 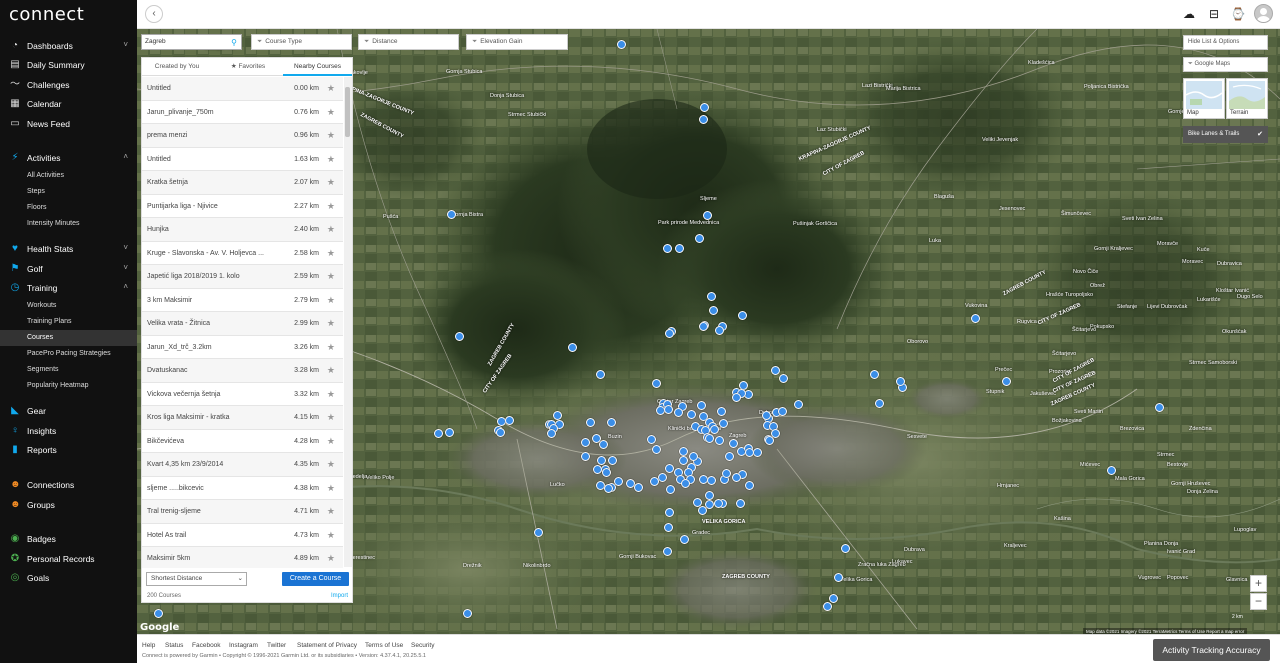 I want to click on course-name: Maksimir 5km, so click(x=209, y=557).